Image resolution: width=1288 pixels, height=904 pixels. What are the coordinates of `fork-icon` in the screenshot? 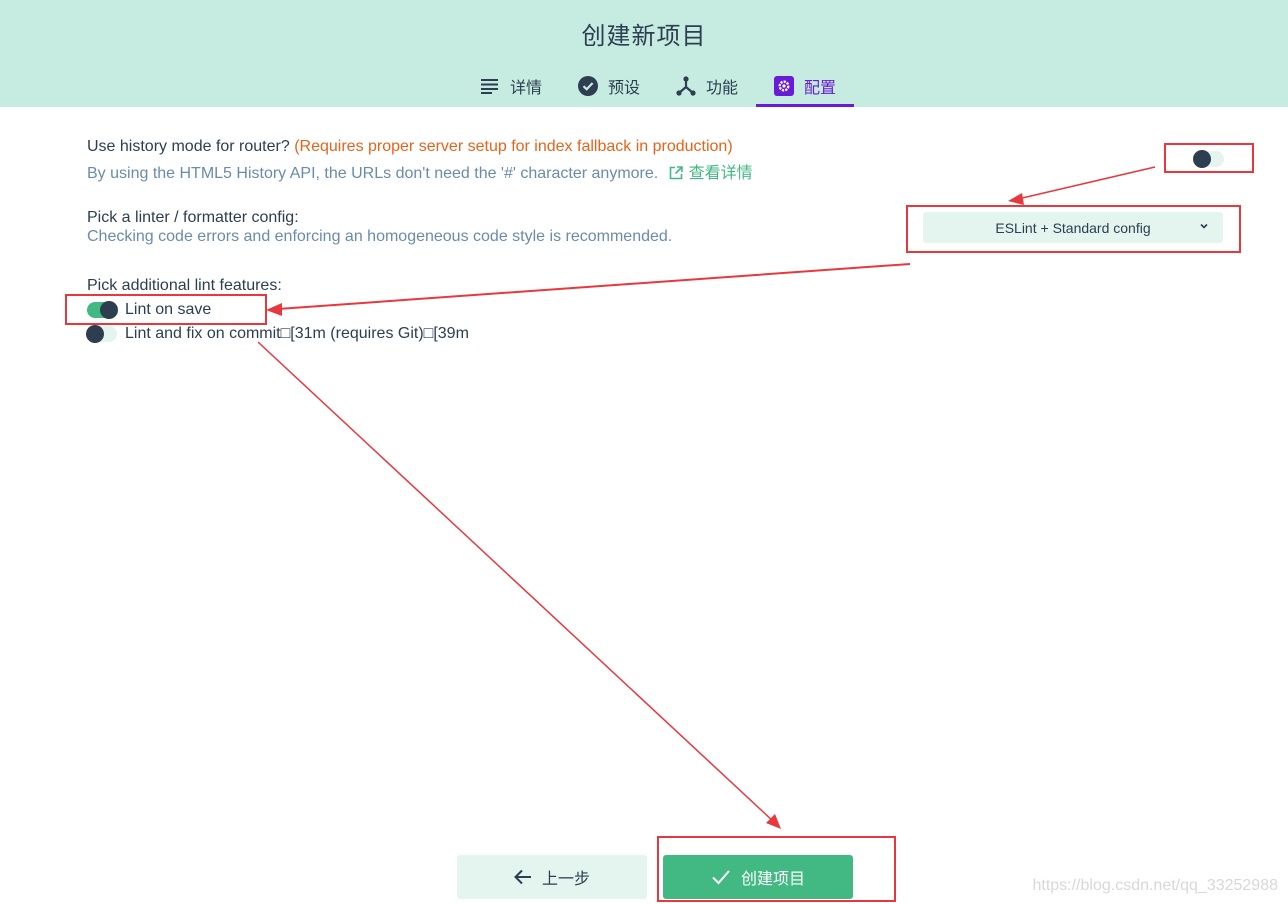 It's located at (686, 85).